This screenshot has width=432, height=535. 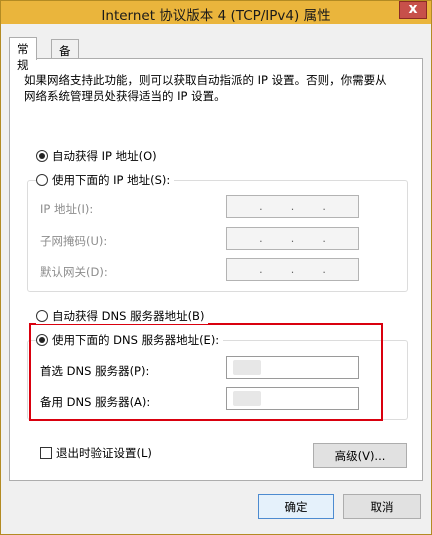 I want to click on manual-ip-radio: 使用下面的 IP 地址(S):, so click(x=105, y=180).